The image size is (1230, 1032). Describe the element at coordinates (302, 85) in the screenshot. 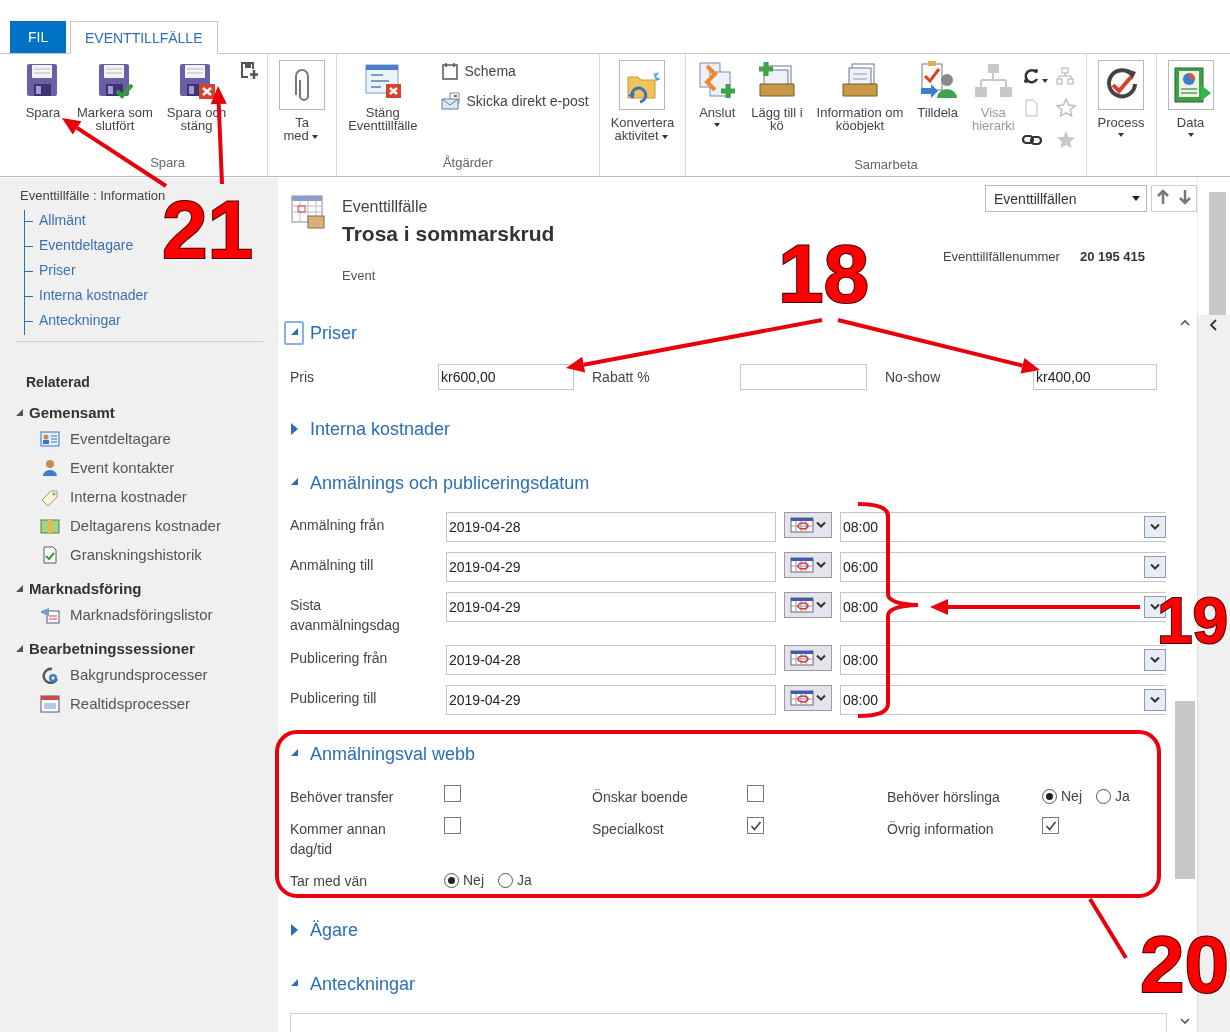

I see `paperclip-icon` at that location.